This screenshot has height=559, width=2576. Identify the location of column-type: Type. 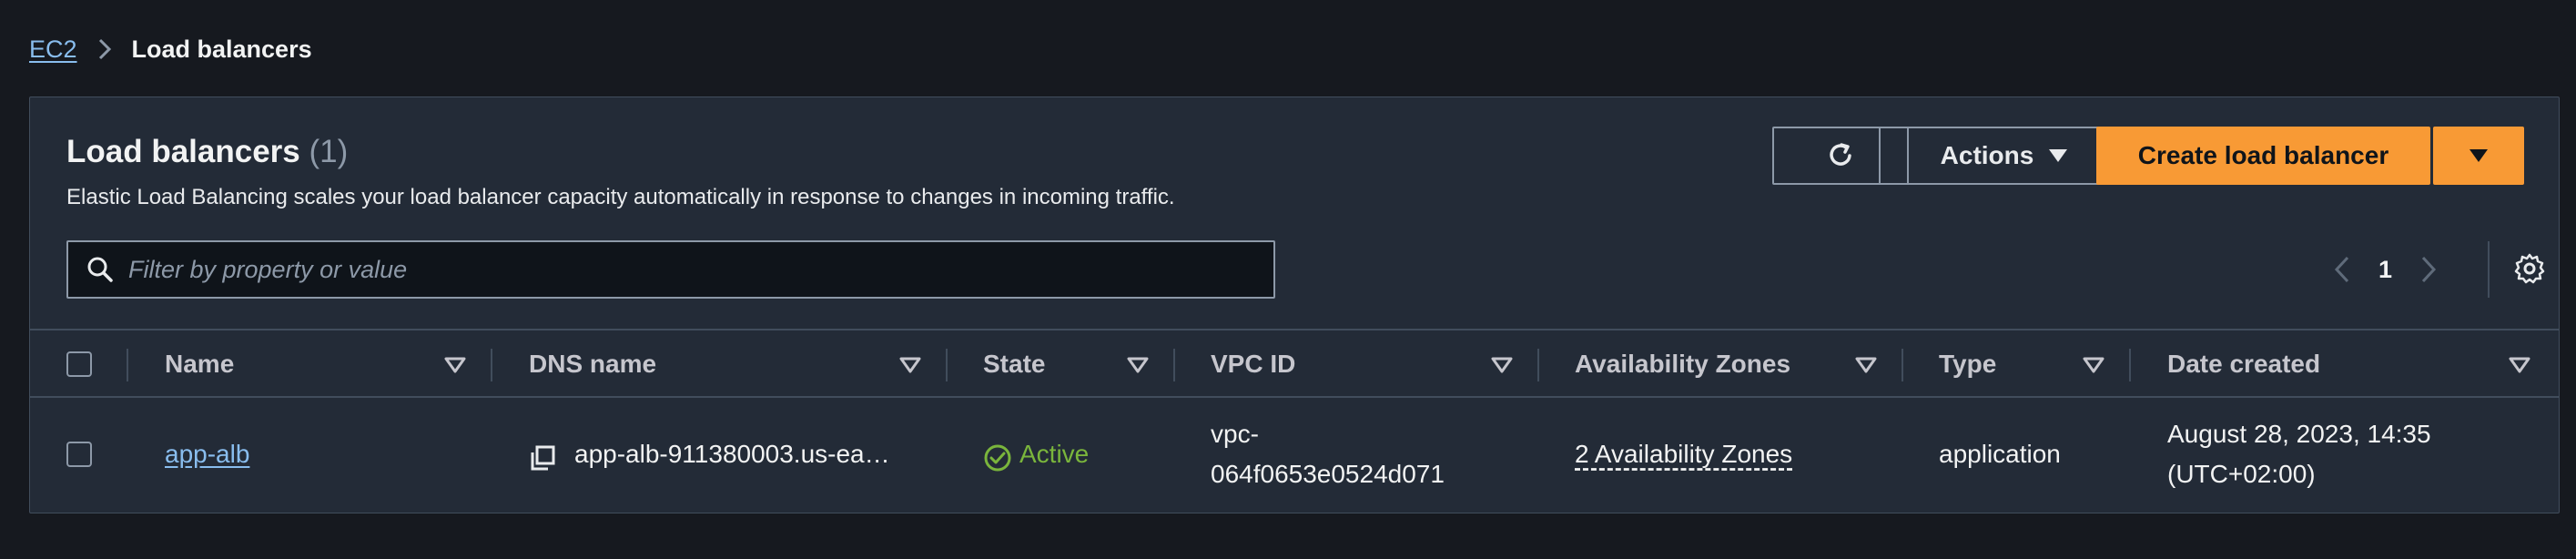
(1967, 364).